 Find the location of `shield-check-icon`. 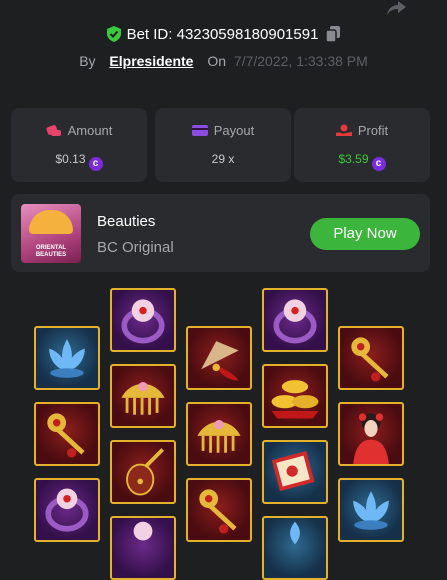

shield-check-icon is located at coordinates (113, 34).